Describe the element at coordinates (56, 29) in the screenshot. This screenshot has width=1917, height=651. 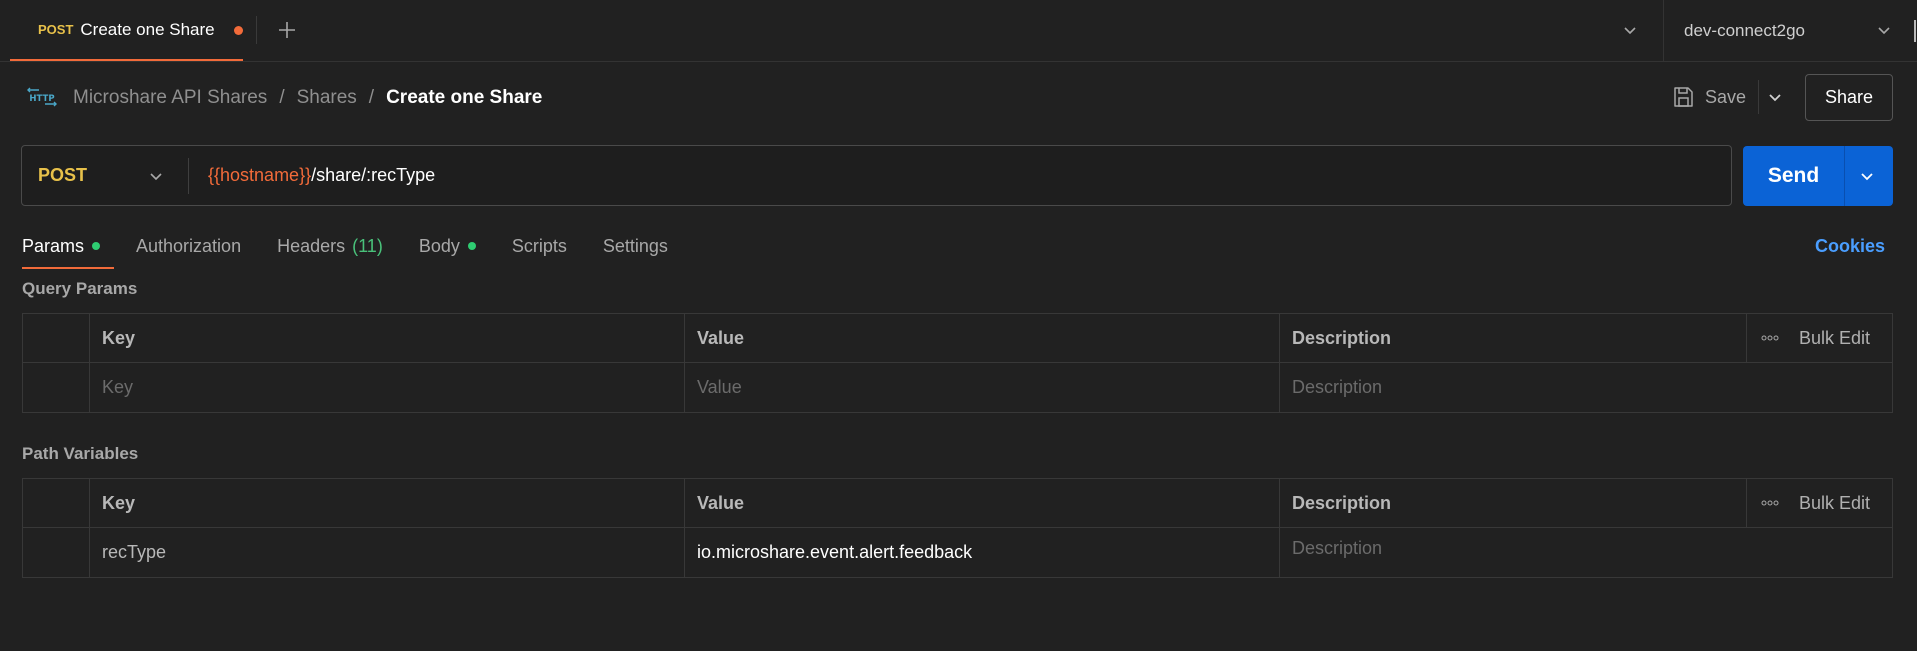
I see `tab-method: POST` at that location.